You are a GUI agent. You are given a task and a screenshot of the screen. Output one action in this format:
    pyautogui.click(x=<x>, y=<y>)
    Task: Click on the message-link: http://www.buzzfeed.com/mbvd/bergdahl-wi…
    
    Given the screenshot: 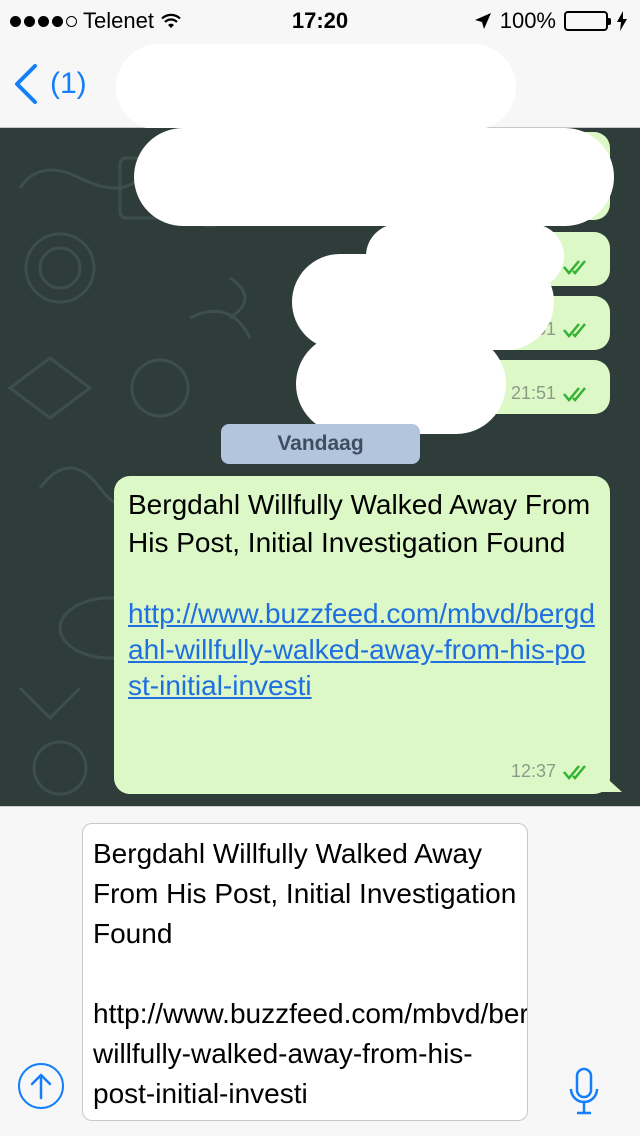 What is the action you would take?
    pyautogui.click(x=362, y=650)
    